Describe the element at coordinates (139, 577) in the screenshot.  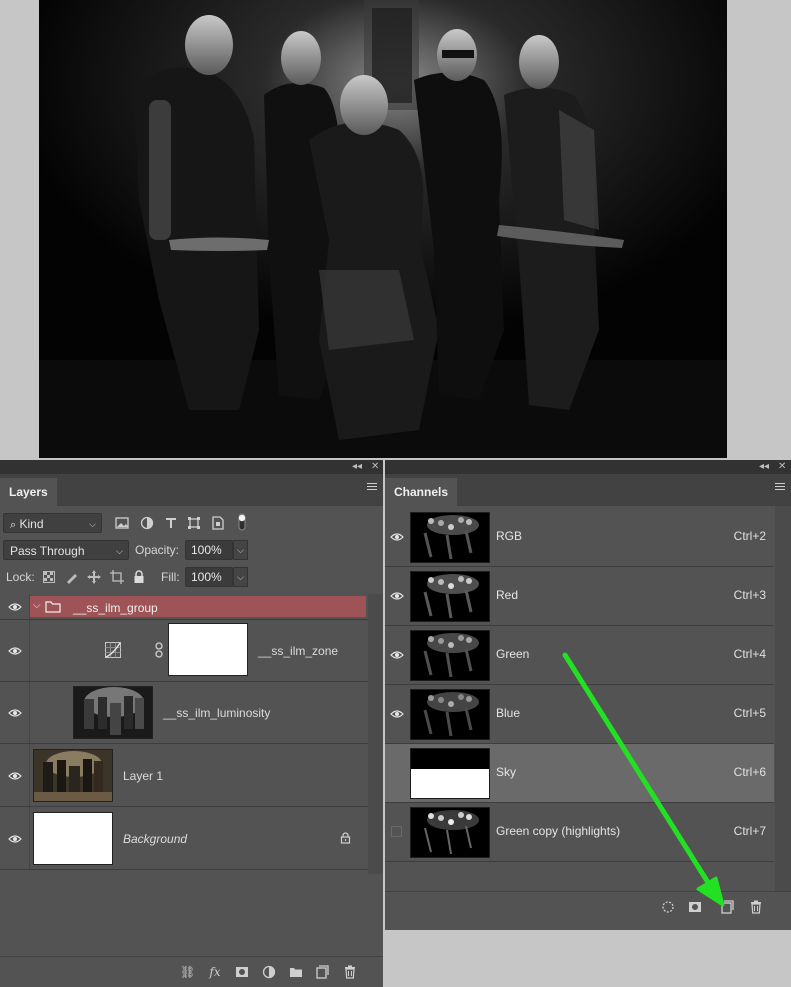
I see `lock-all-icon` at that location.